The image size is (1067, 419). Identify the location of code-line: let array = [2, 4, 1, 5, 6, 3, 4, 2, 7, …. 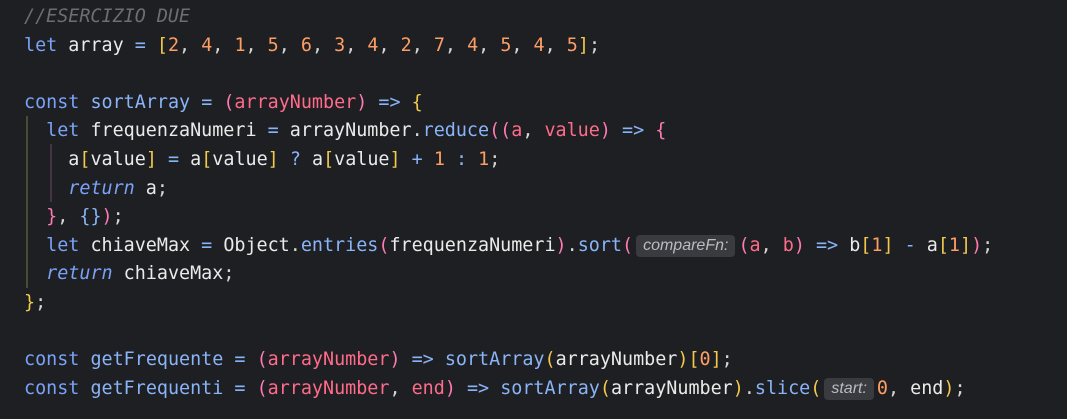
(312, 46).